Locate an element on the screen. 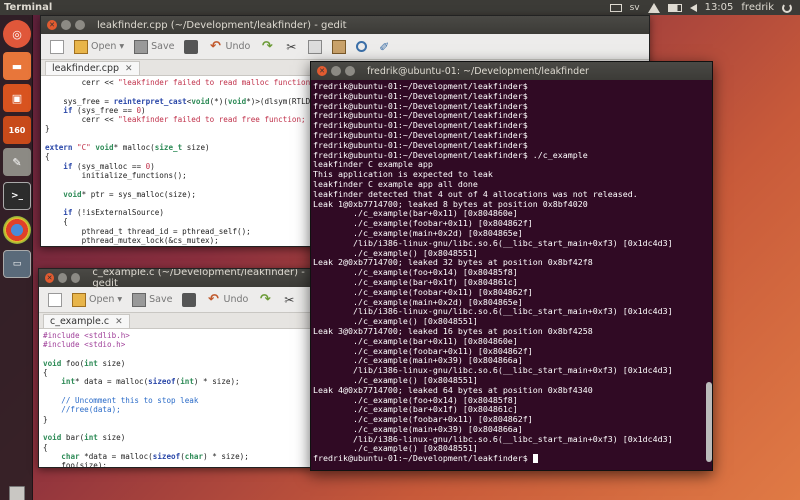 The width and height of the screenshot is (800, 500). code-line: } is located at coordinates (177, 419).